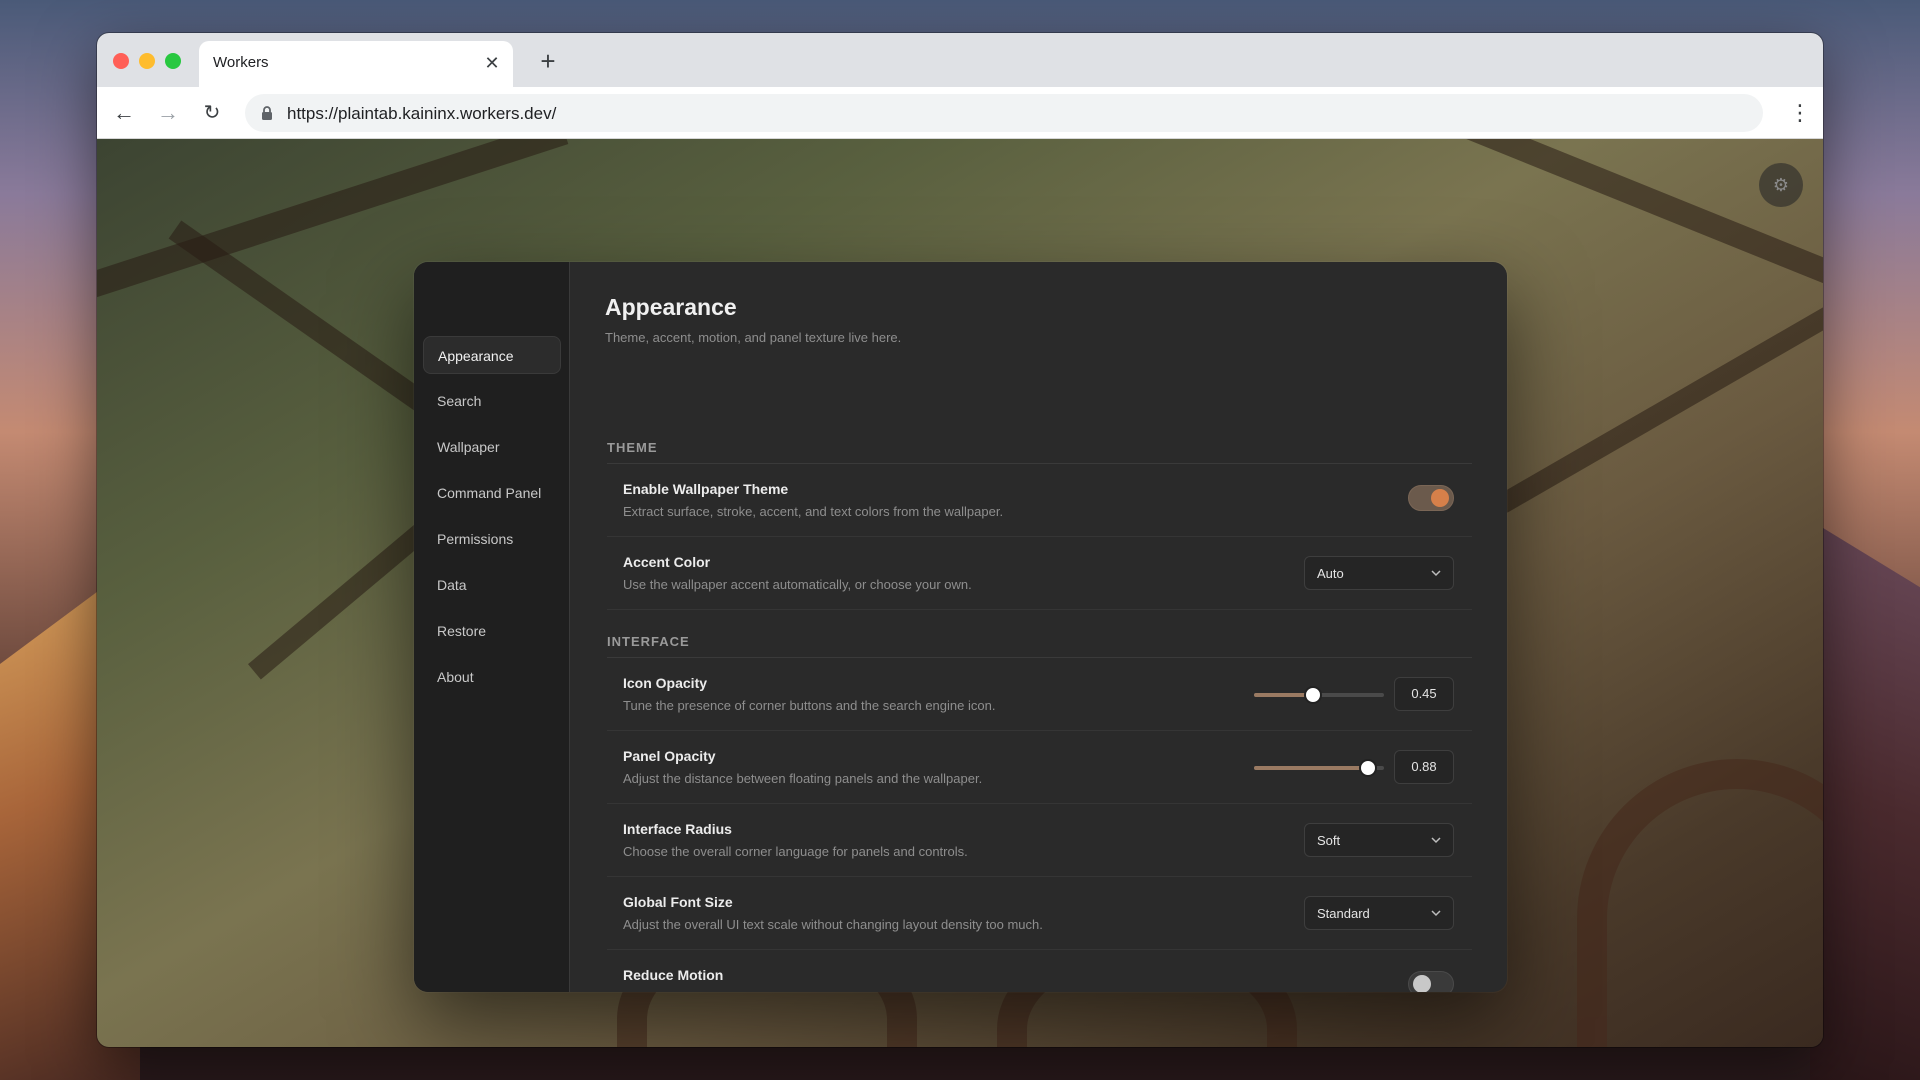 This screenshot has width=1920, height=1080. I want to click on gear-icon: ⚙, so click(1781, 185).